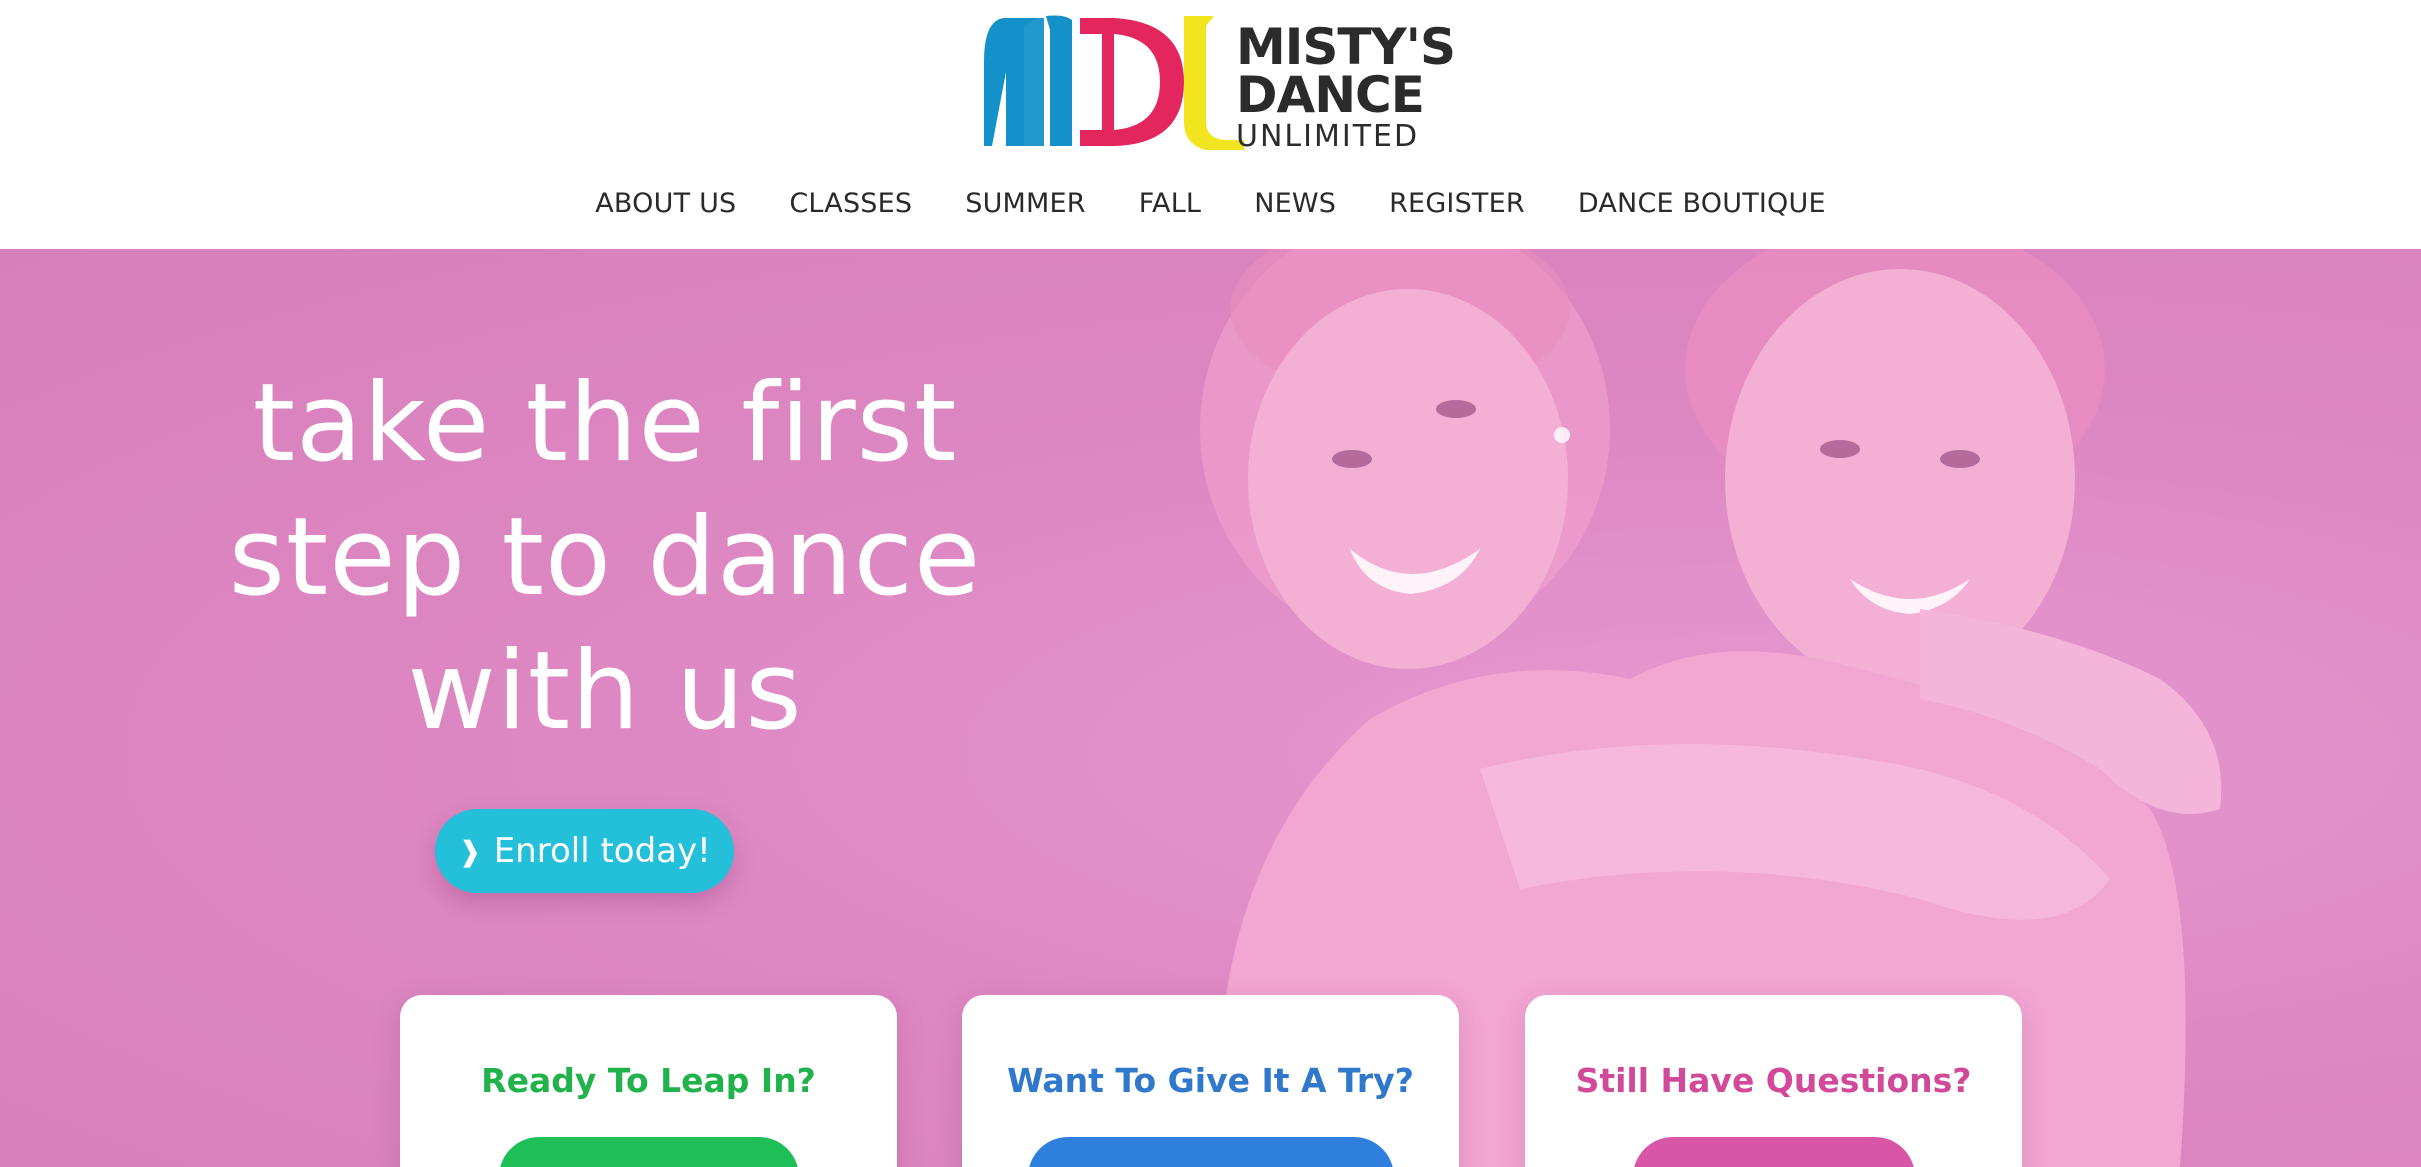 Image resolution: width=2421 pixels, height=1167 pixels. I want to click on logo-text-unlimited: UNLIMITED, so click(1328, 136).